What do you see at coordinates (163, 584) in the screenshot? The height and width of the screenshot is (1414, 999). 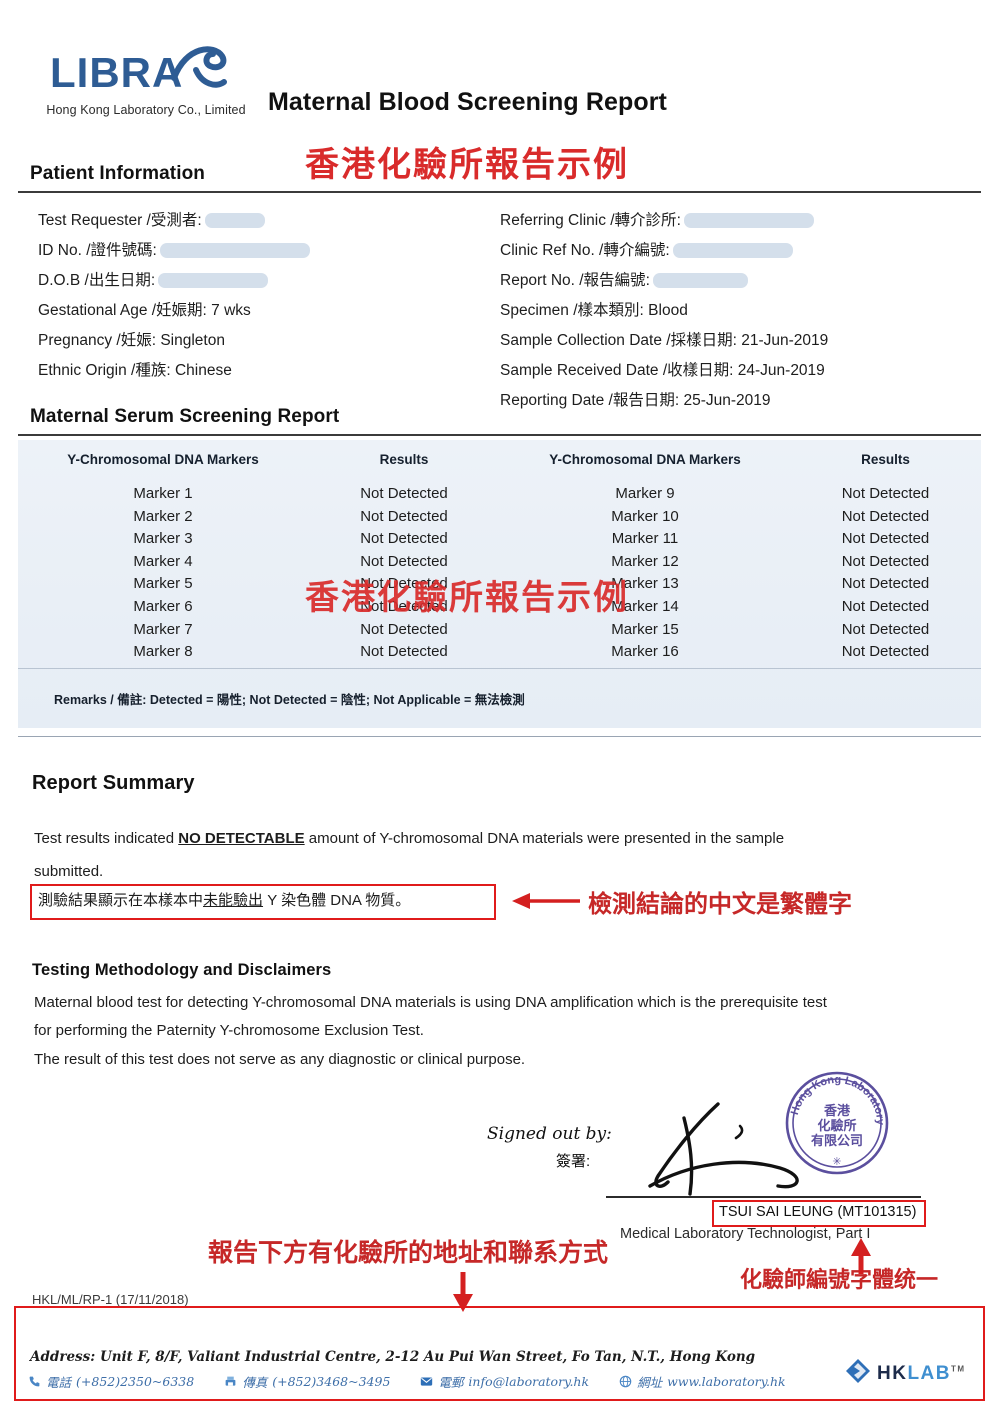 I see `marker-name-left: Marker 5` at bounding box center [163, 584].